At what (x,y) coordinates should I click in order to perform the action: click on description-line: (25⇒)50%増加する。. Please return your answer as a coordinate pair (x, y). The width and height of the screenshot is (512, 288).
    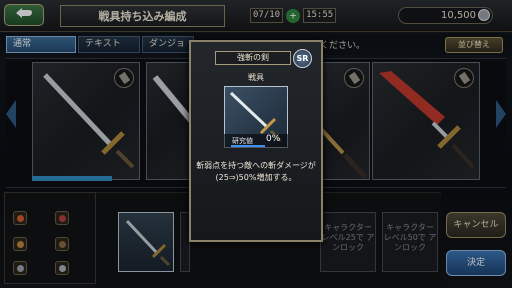
    Looking at the image, I should click on (256, 177).